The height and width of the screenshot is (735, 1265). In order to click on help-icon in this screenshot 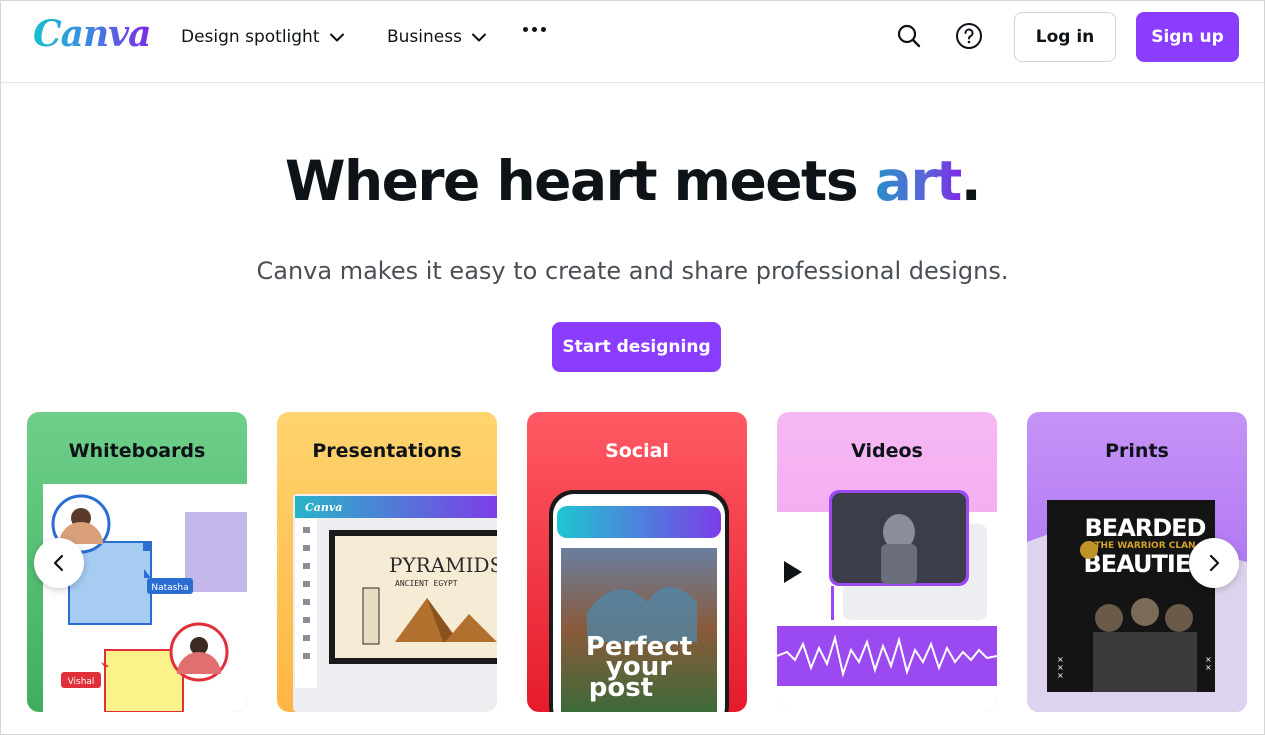, I will do `click(969, 36)`.